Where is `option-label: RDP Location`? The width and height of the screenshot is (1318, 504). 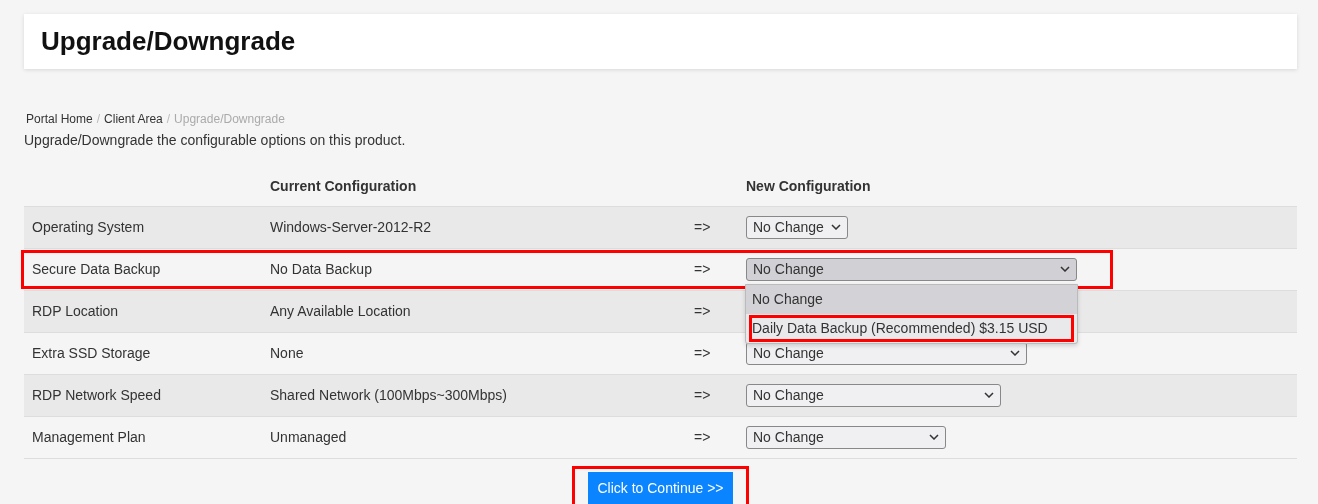 option-label: RDP Location is located at coordinates (146, 311).